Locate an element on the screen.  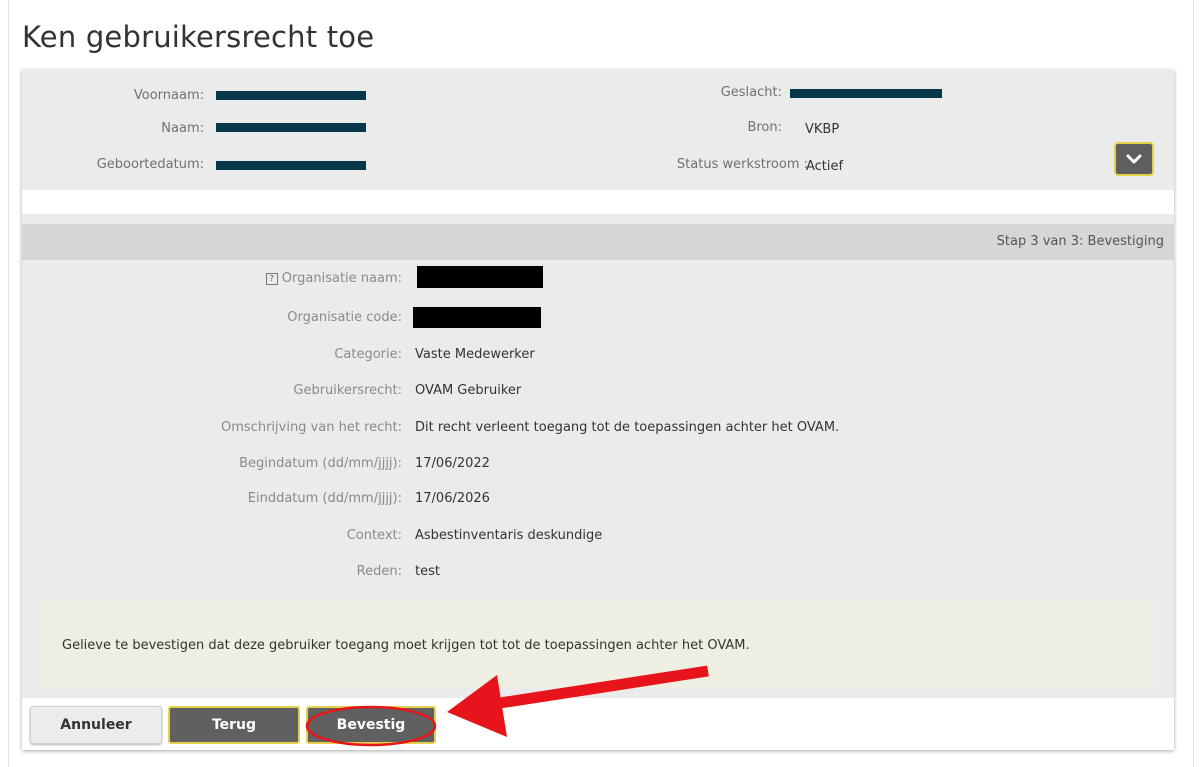
context-row: Context: Asbestinventaris deskundige is located at coordinates (598, 538).